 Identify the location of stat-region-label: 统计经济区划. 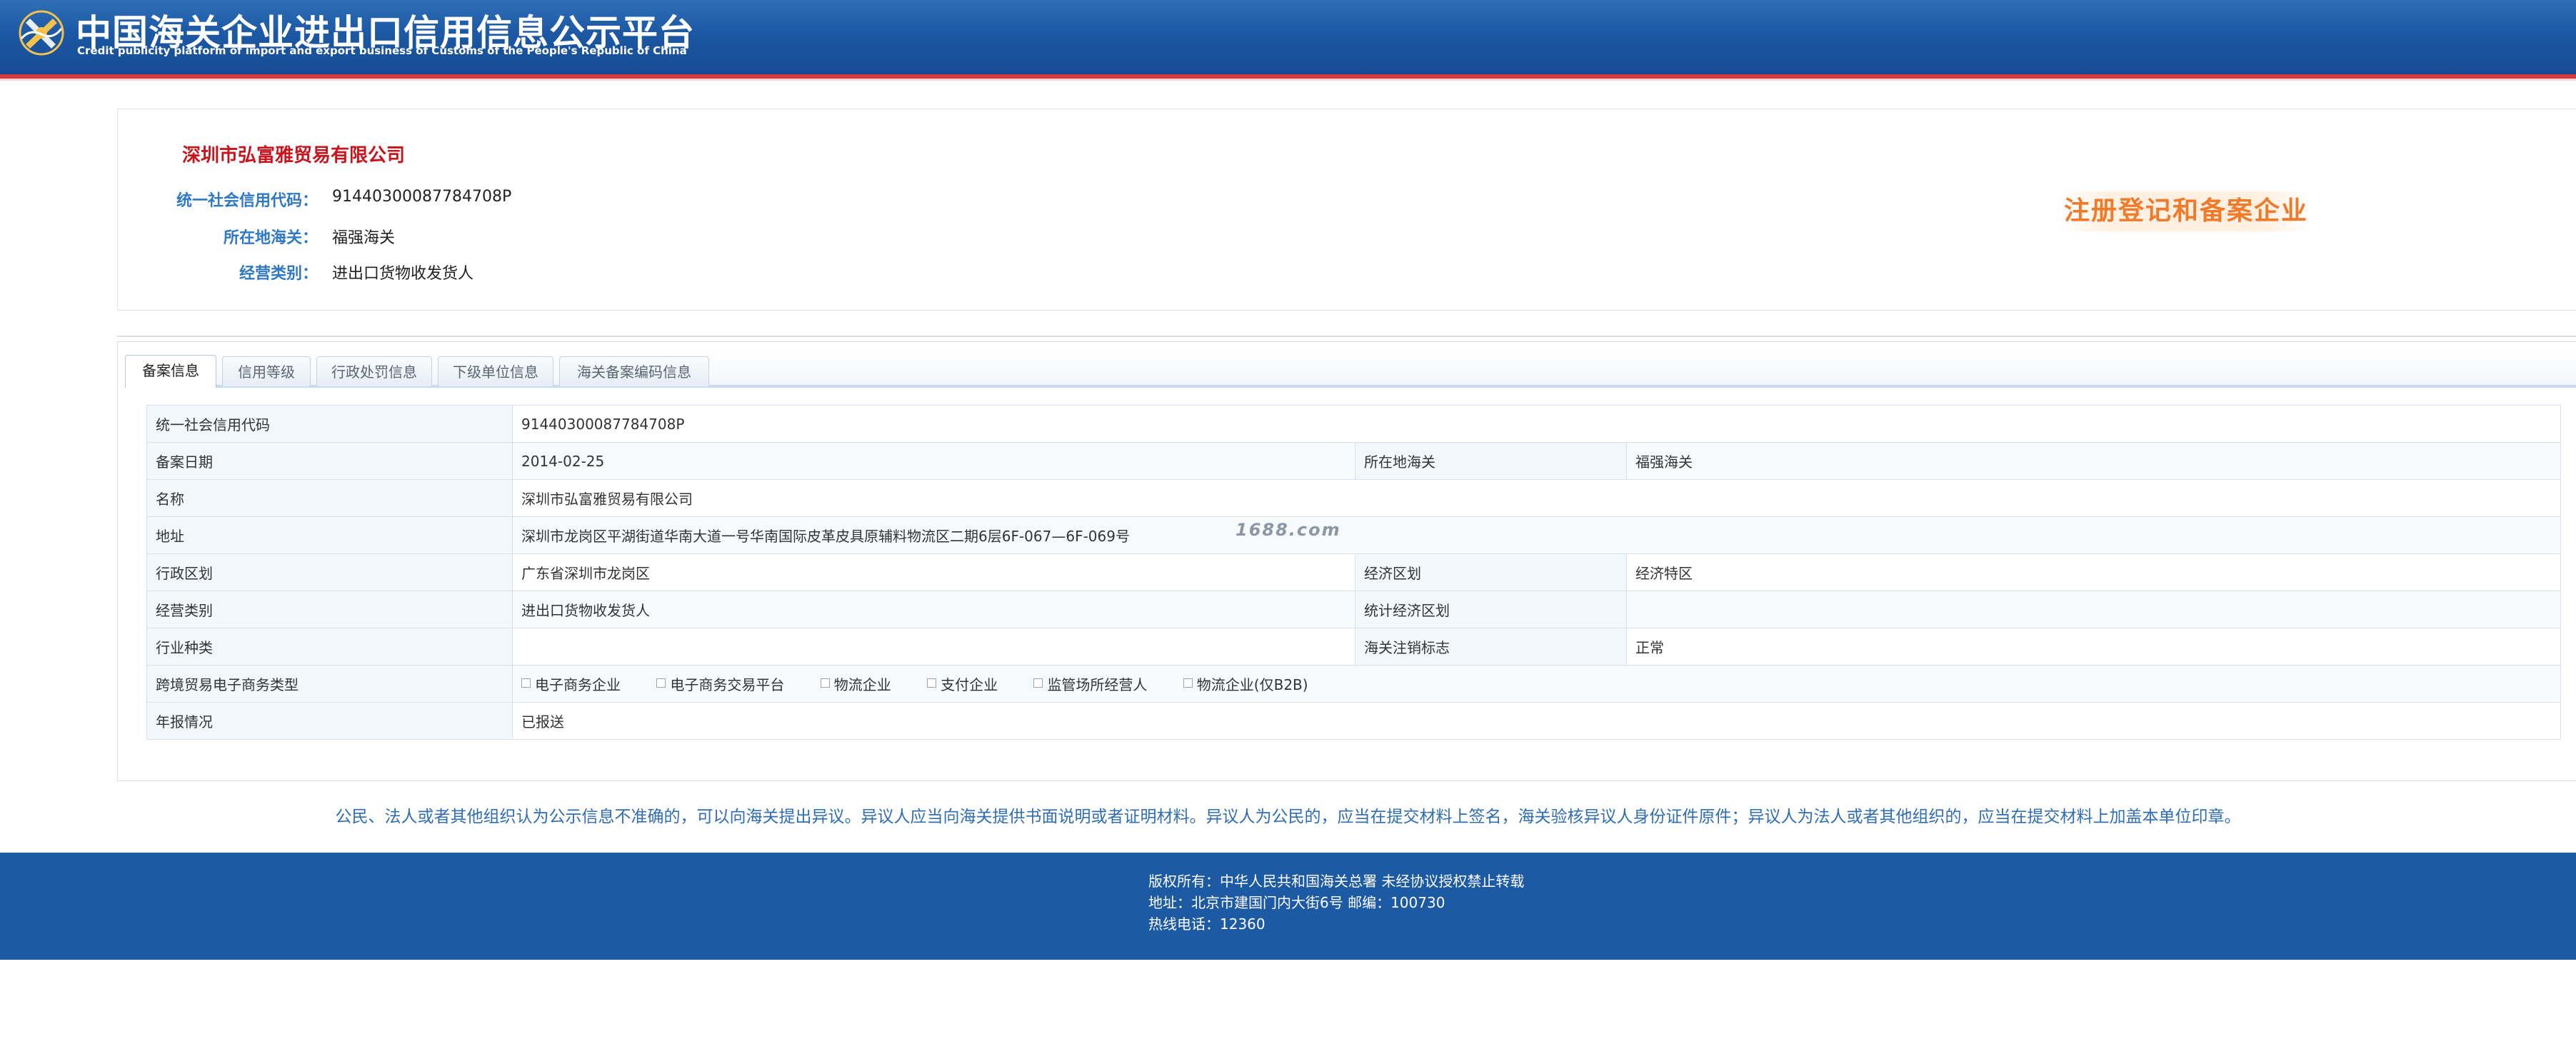
(1491, 609).